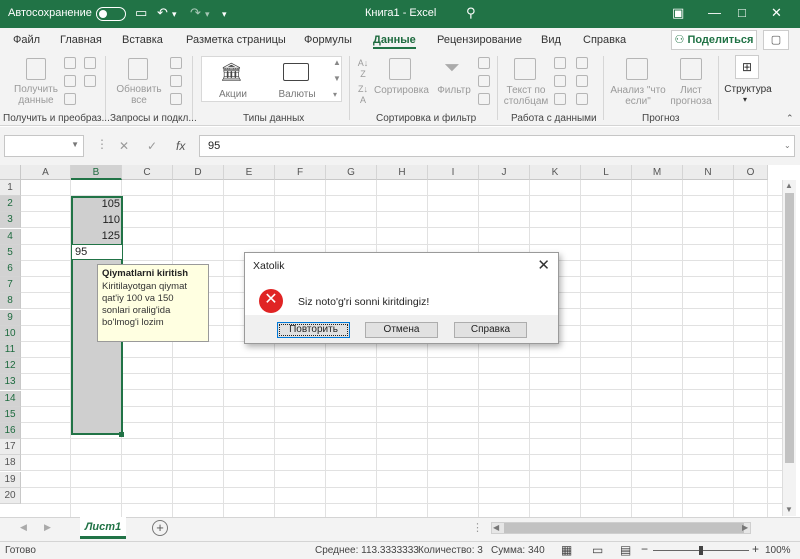  I want to click on tab-help: Справка, so click(604, 40).